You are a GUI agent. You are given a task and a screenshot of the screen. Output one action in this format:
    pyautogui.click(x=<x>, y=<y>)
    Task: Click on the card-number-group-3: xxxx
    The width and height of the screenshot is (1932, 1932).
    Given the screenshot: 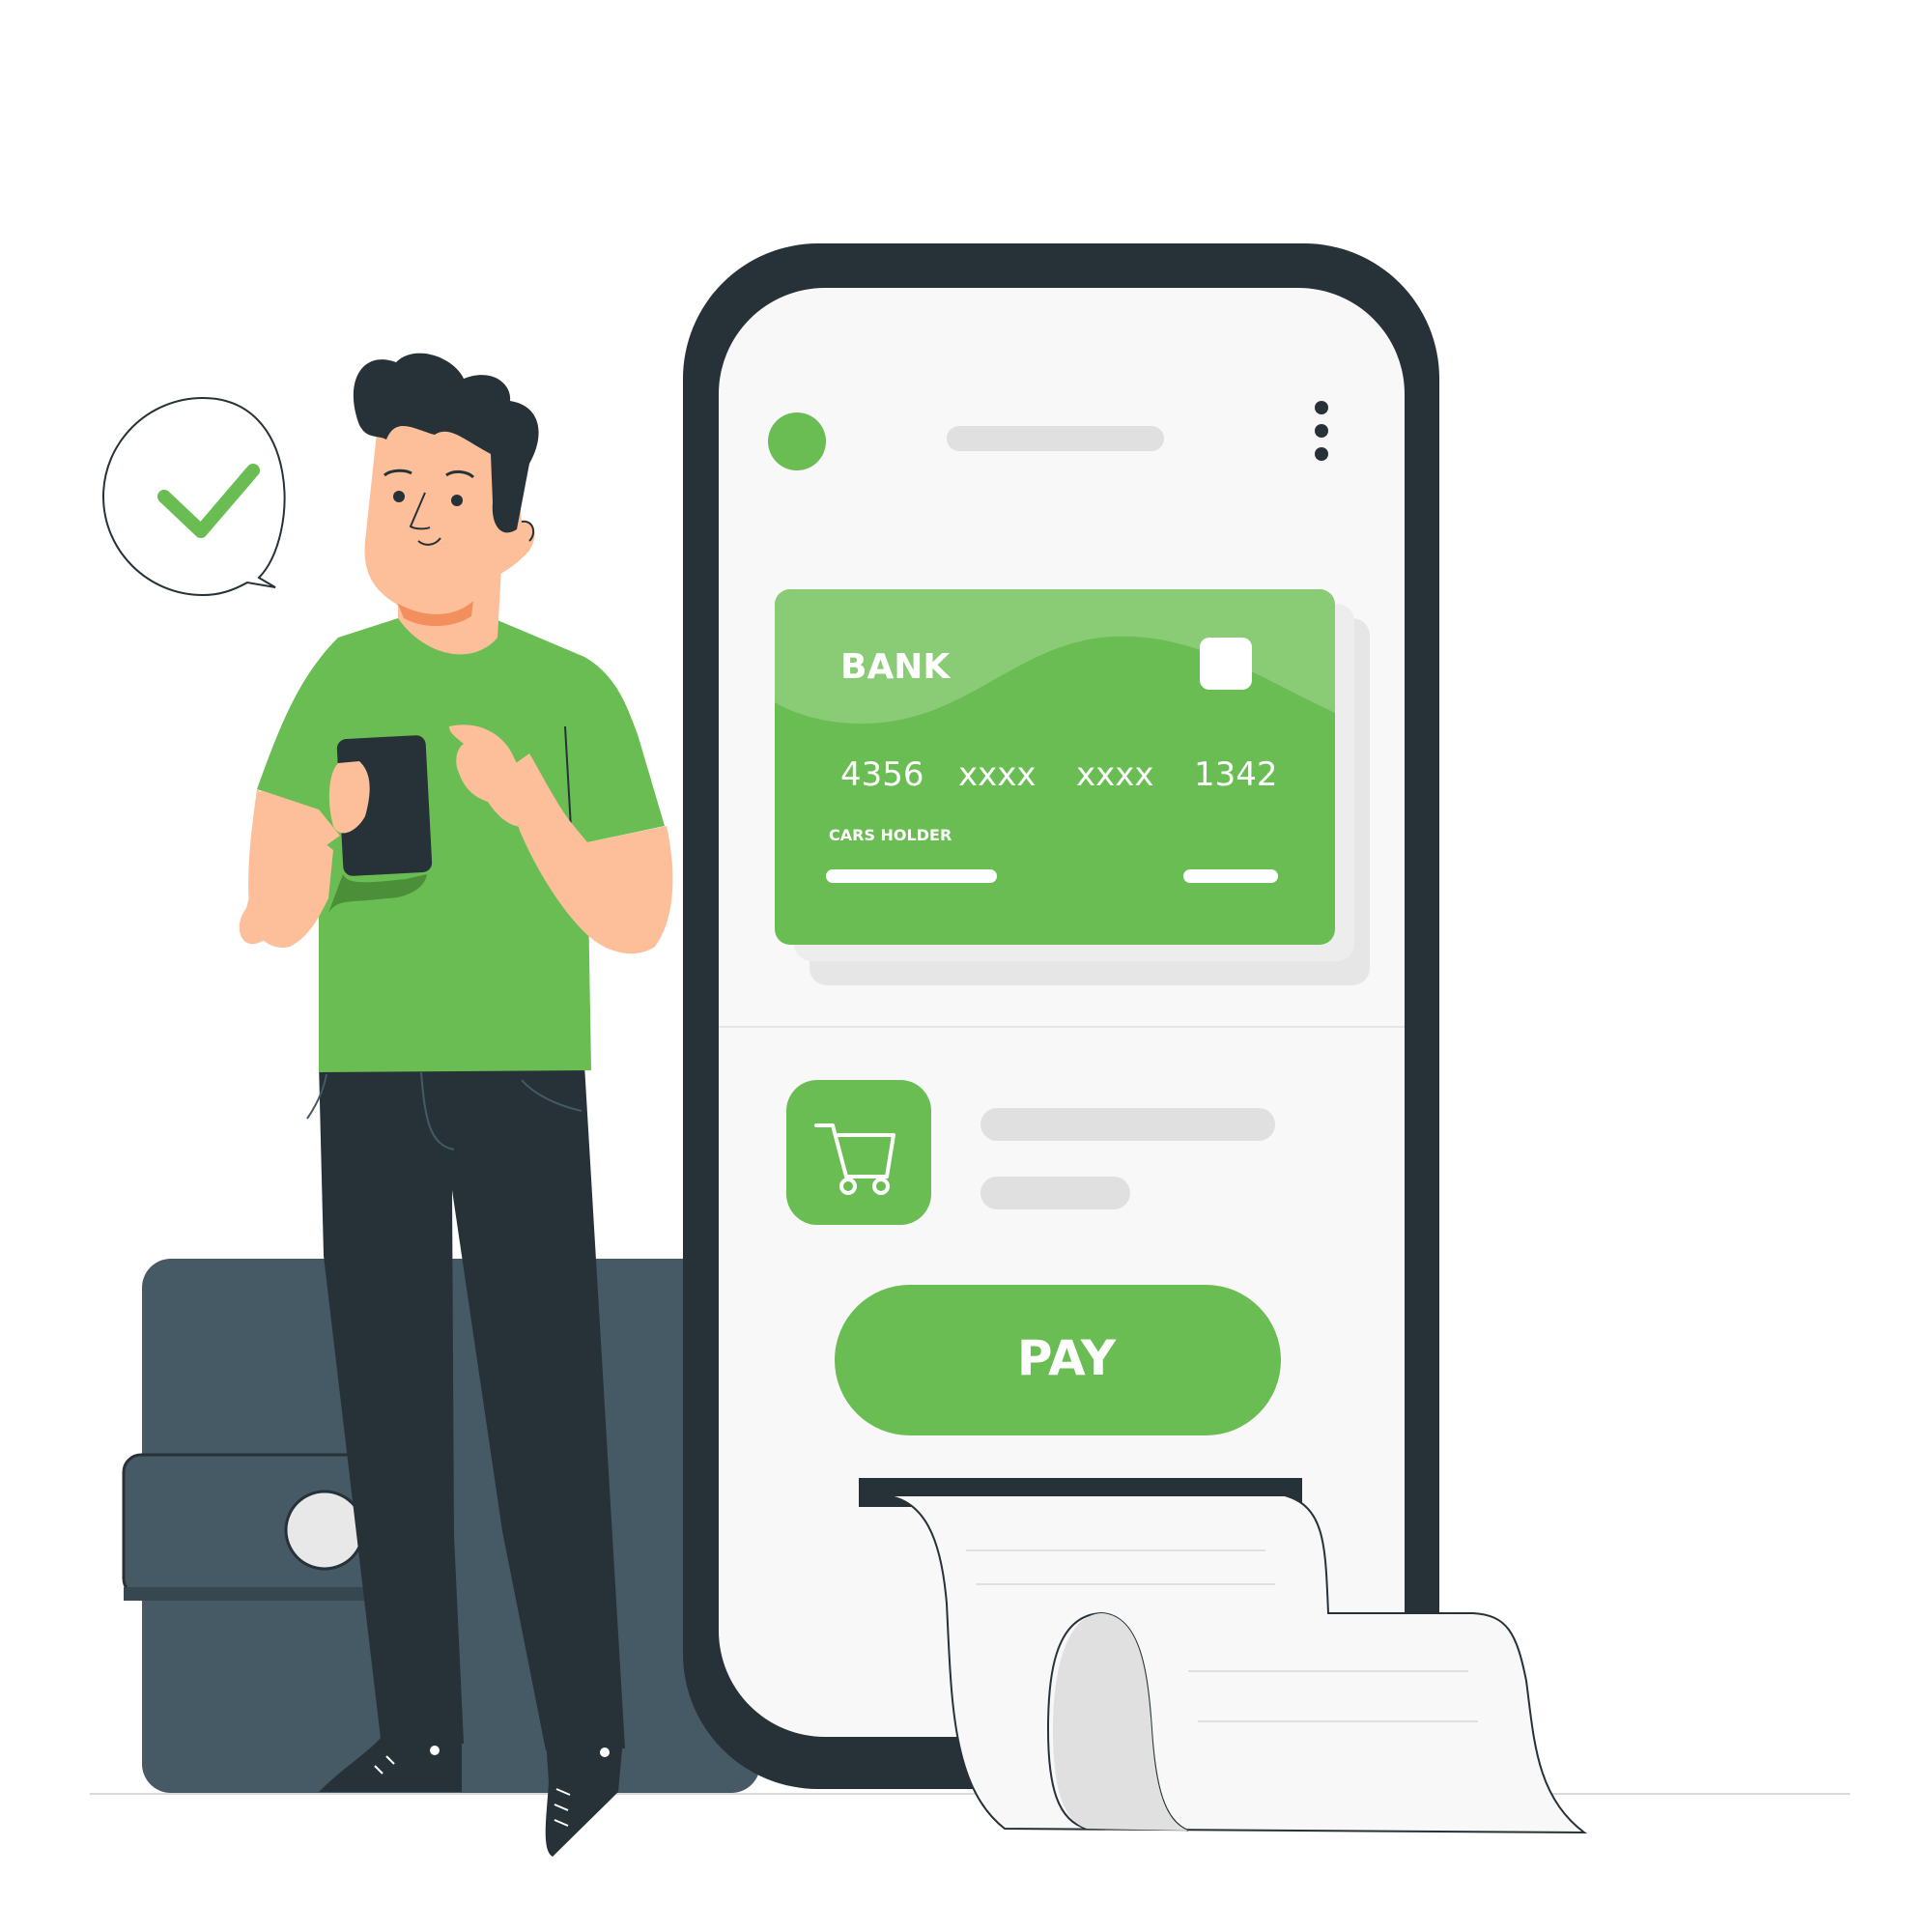 What is the action you would take?
    pyautogui.click(x=1114, y=774)
    